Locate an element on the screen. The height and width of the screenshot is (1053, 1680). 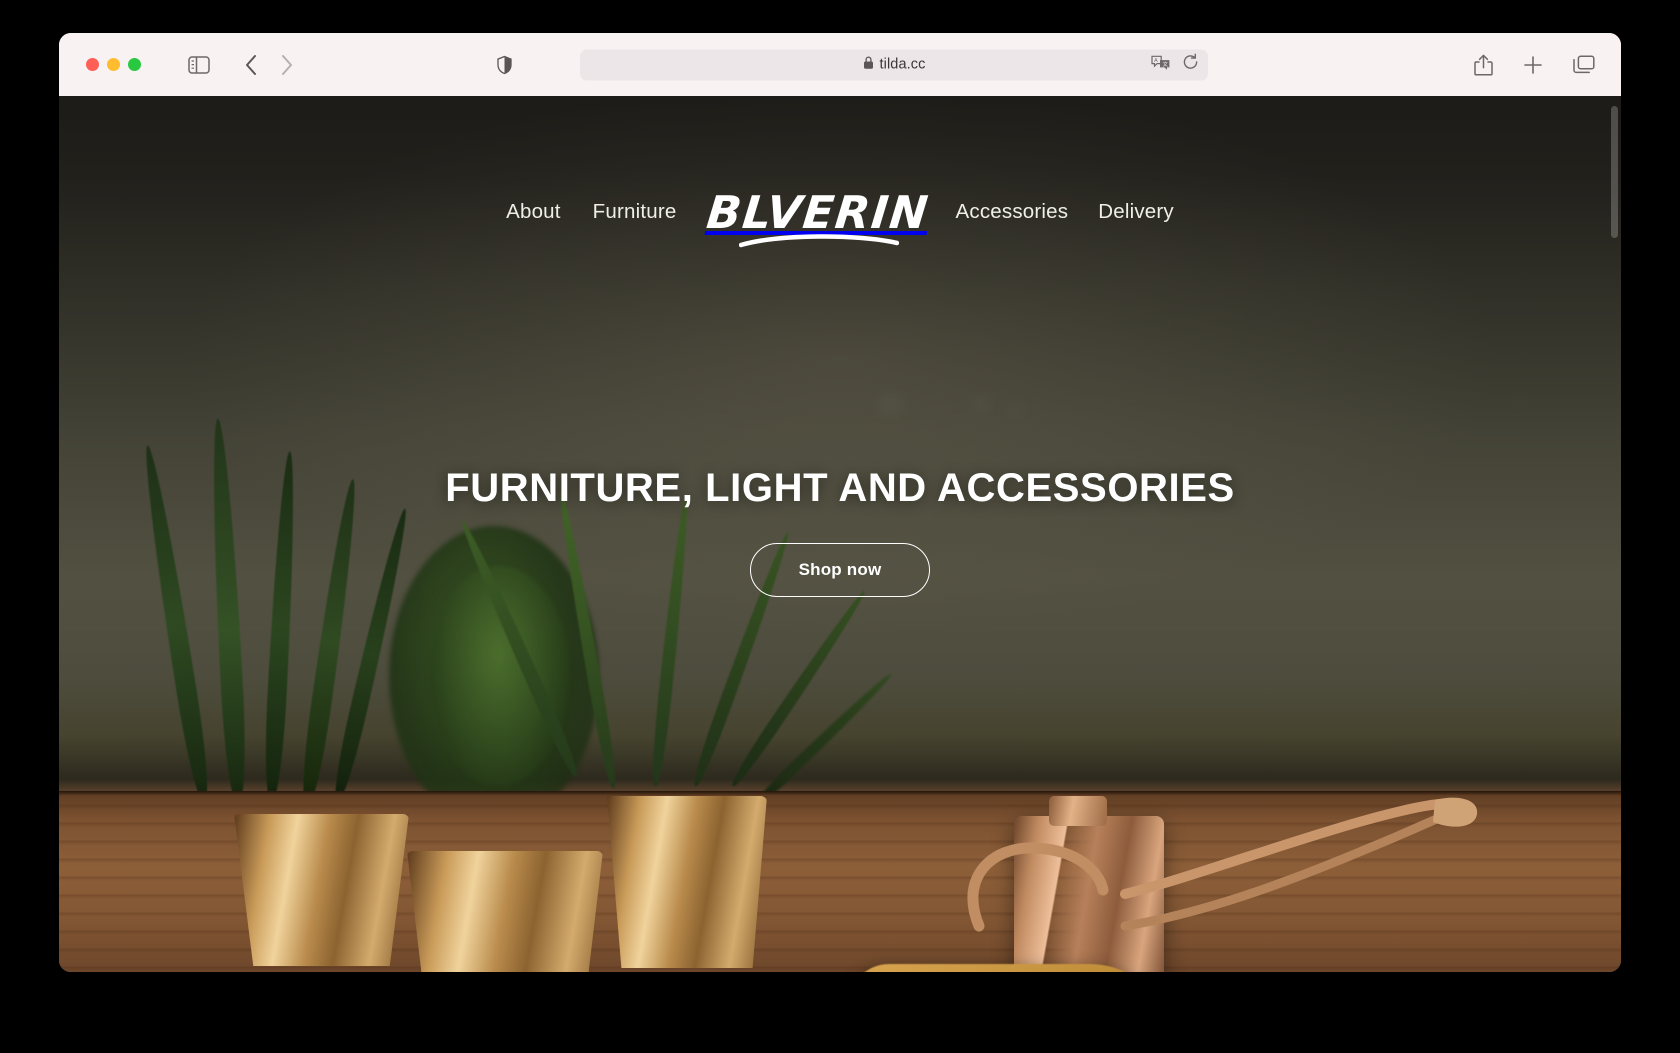
toolbar-right-actions is located at coordinates (1534, 65).